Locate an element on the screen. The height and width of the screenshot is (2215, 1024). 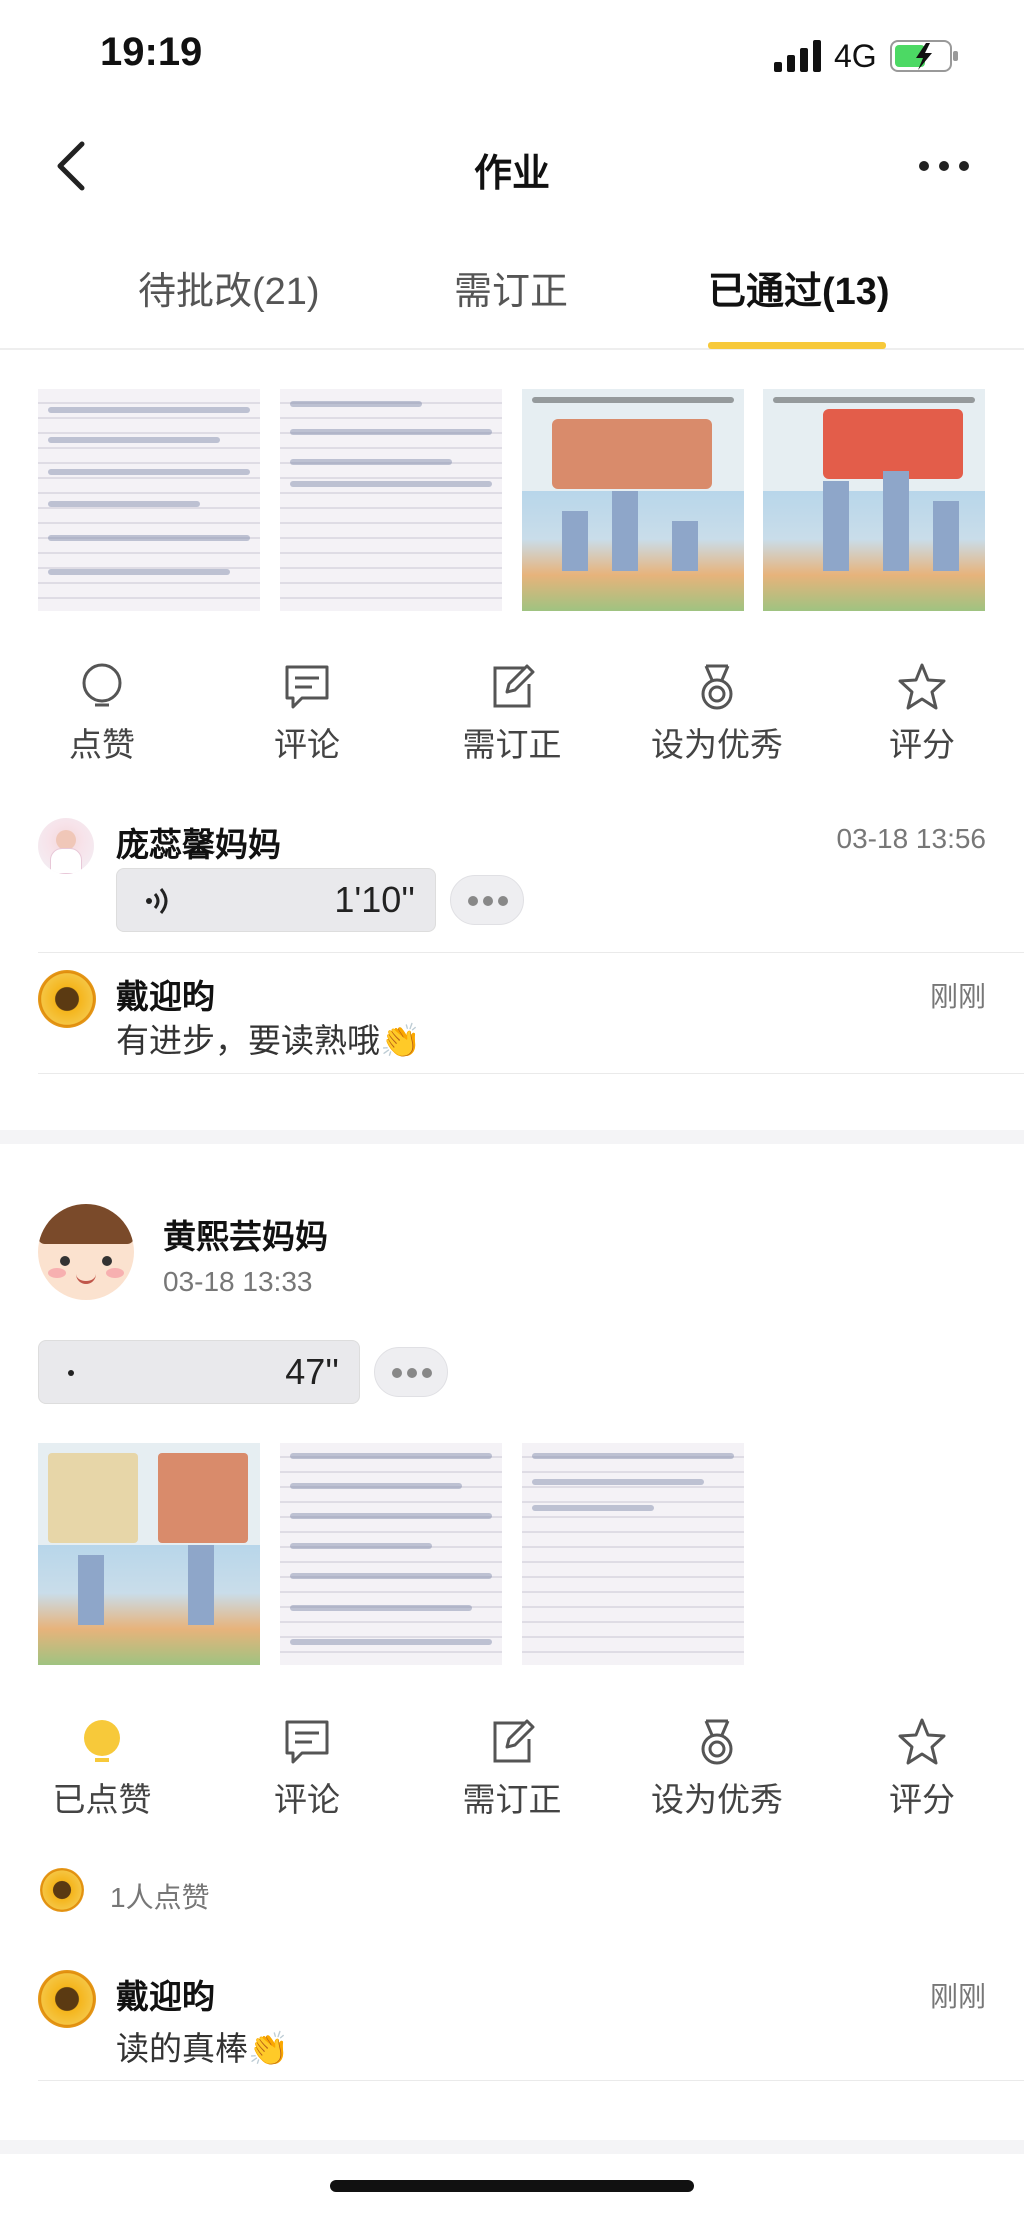
liker-avatar is located at coordinates (62, 1890).